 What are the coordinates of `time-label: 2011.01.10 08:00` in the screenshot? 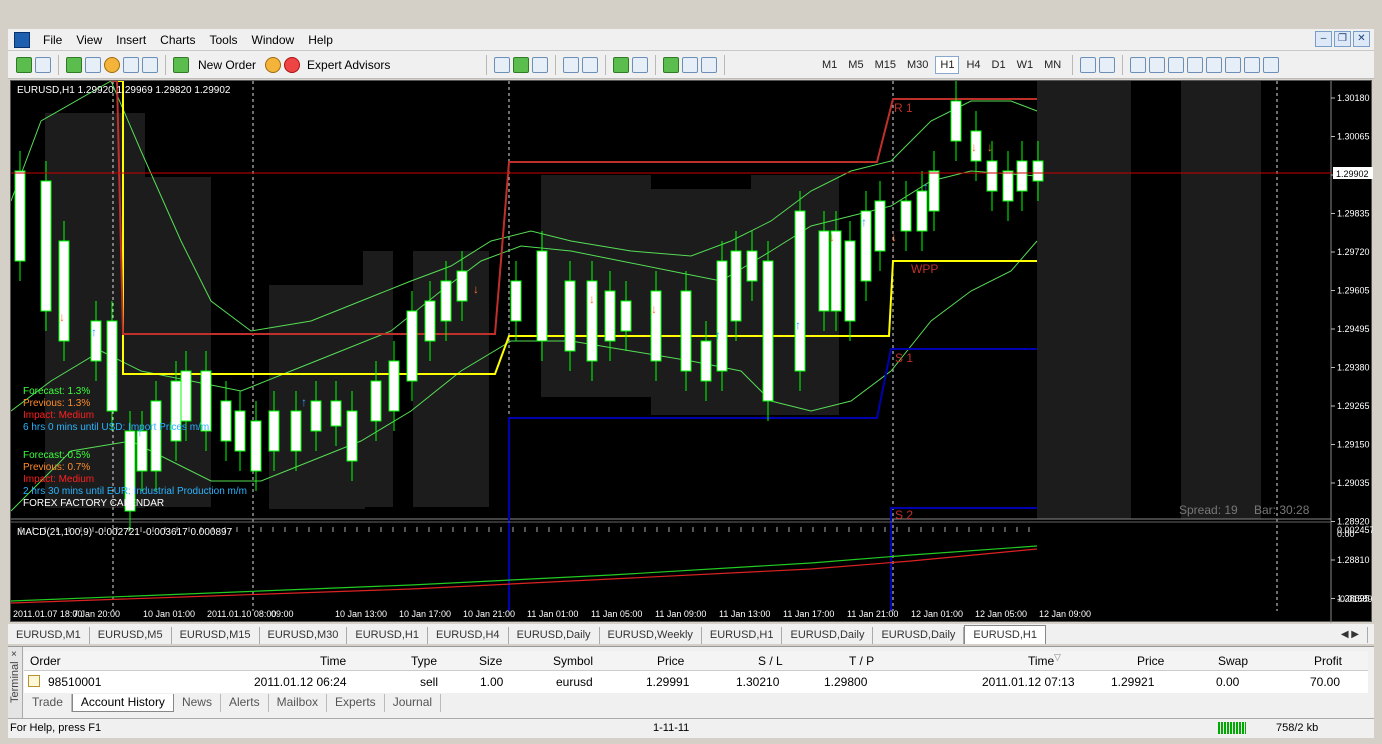 It's located at (241, 614).